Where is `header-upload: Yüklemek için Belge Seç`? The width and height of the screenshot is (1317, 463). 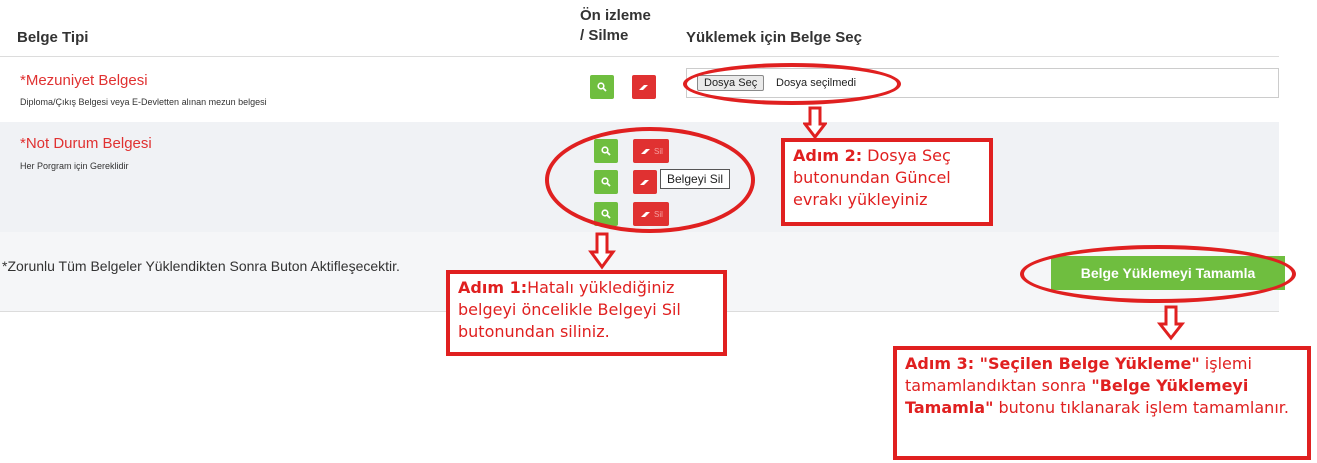 header-upload: Yüklemek için Belge Seç is located at coordinates (774, 37).